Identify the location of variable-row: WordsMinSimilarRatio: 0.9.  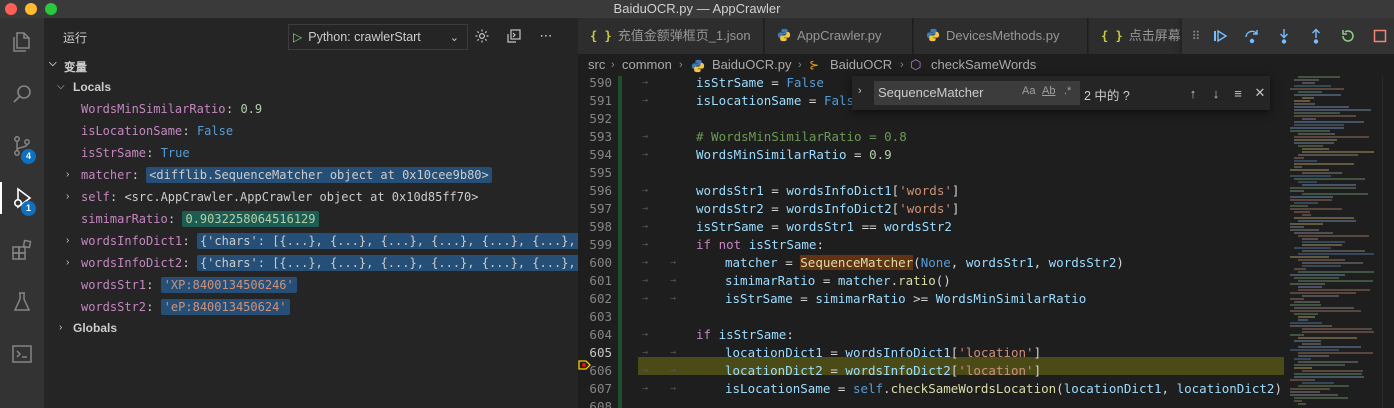
(311, 109).